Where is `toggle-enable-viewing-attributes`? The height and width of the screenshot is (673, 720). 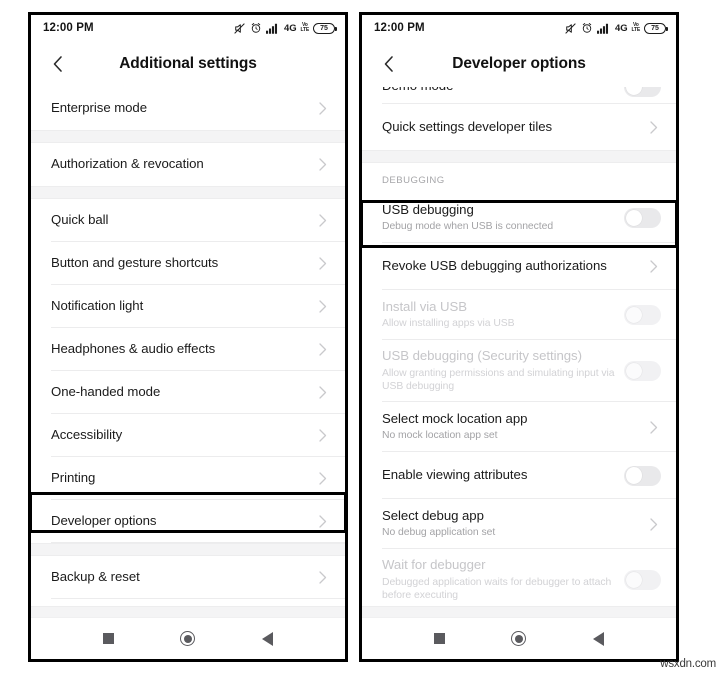 toggle-enable-viewing-attributes is located at coordinates (642, 475).